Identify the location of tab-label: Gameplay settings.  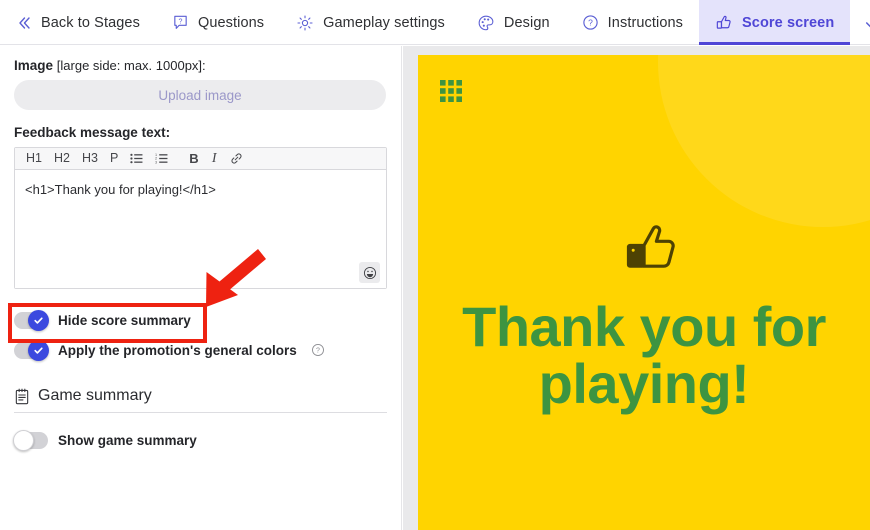
(384, 22).